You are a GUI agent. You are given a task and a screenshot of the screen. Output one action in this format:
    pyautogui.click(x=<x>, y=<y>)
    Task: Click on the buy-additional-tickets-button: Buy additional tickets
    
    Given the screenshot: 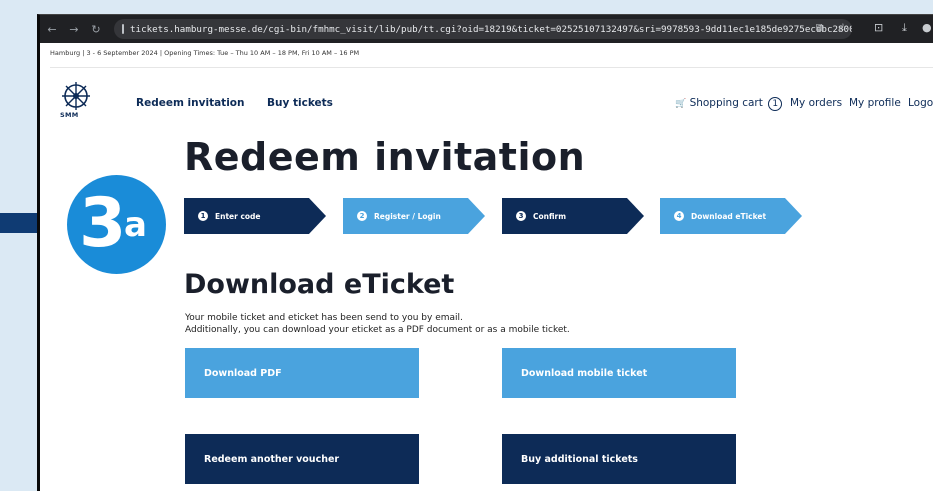 What is the action you would take?
    pyautogui.click(x=619, y=459)
    